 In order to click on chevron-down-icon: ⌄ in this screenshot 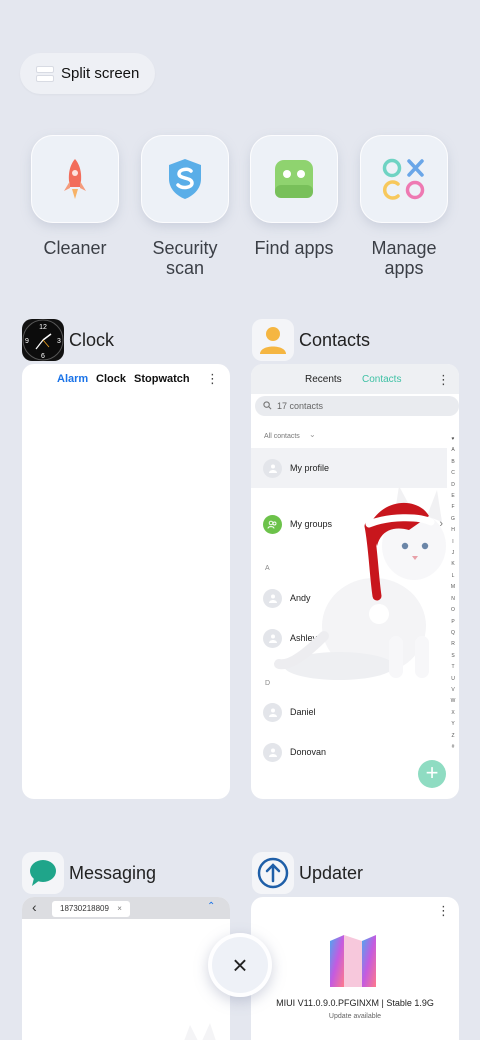, I will do `click(312, 434)`.